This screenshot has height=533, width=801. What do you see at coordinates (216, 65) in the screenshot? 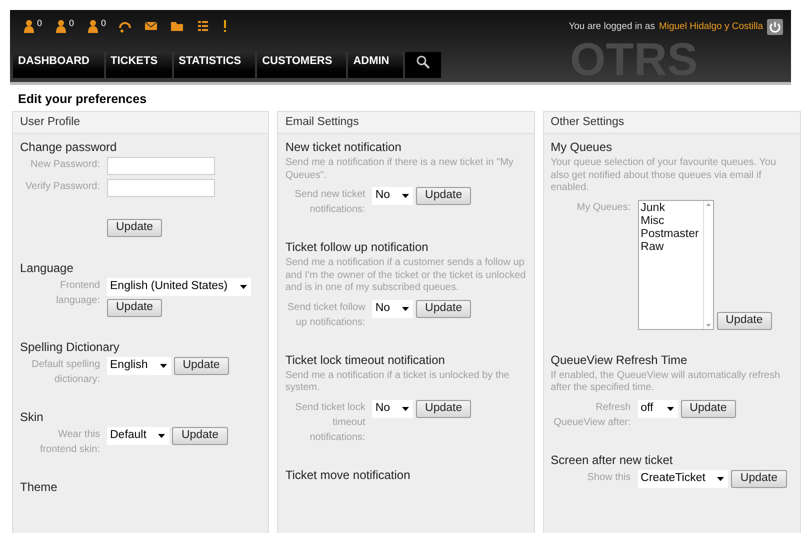
I see `nav-tab: STATISTICS` at bounding box center [216, 65].